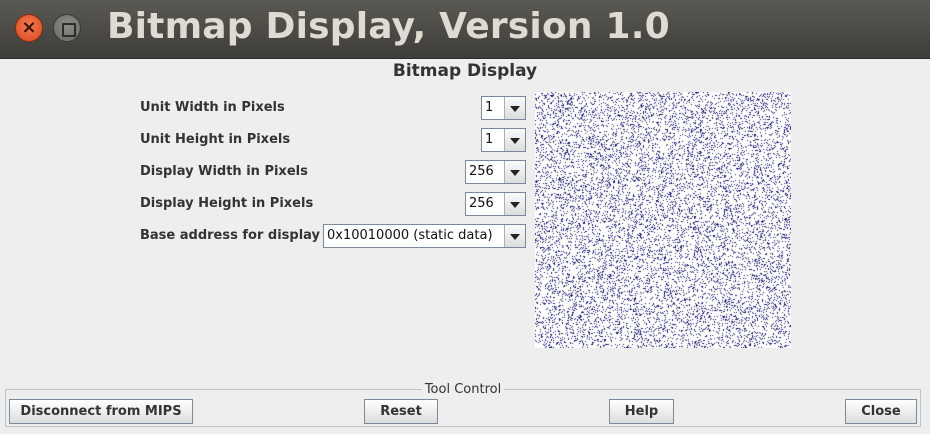 Image resolution: width=930 pixels, height=434 pixels. I want to click on maximize-icon, so click(69, 30).